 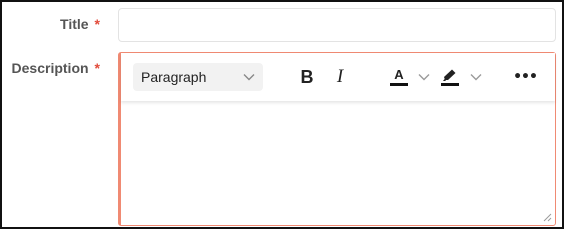 What do you see at coordinates (399, 74) in the screenshot?
I see `text-color-icon: A` at bounding box center [399, 74].